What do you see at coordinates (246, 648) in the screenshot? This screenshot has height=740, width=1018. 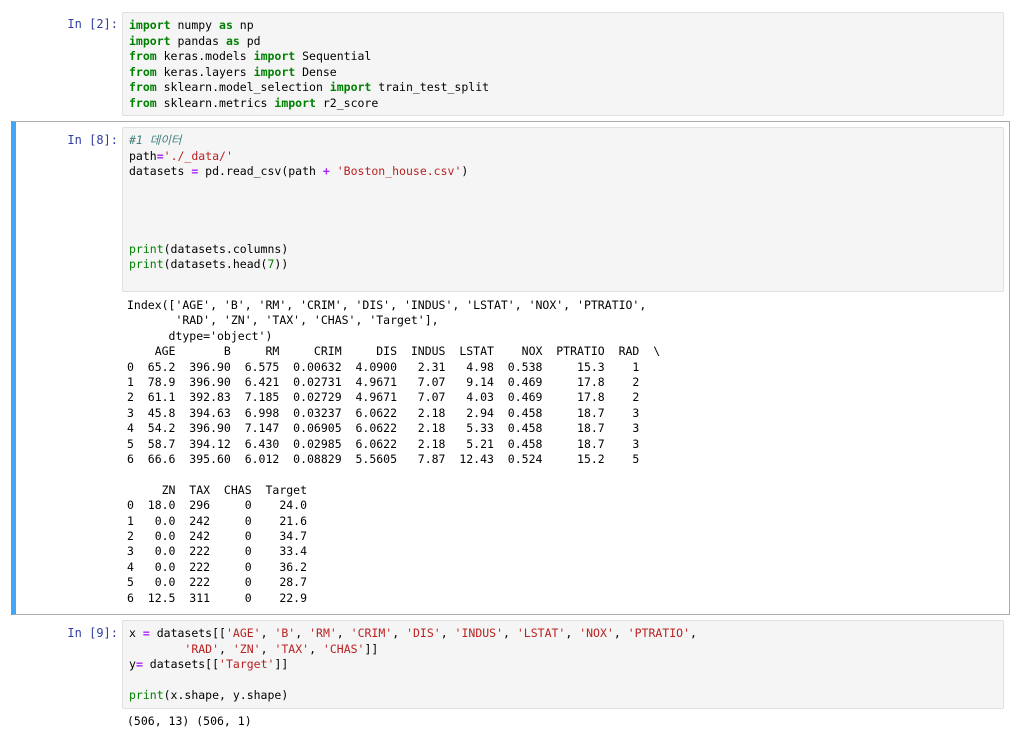 I see `code-token: 'ZN'` at bounding box center [246, 648].